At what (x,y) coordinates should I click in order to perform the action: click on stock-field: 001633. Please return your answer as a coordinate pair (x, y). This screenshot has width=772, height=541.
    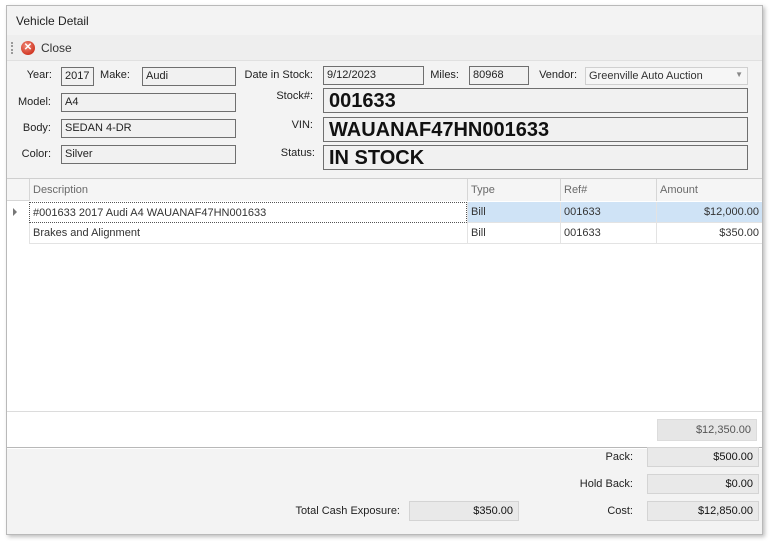
    Looking at the image, I should click on (535, 100).